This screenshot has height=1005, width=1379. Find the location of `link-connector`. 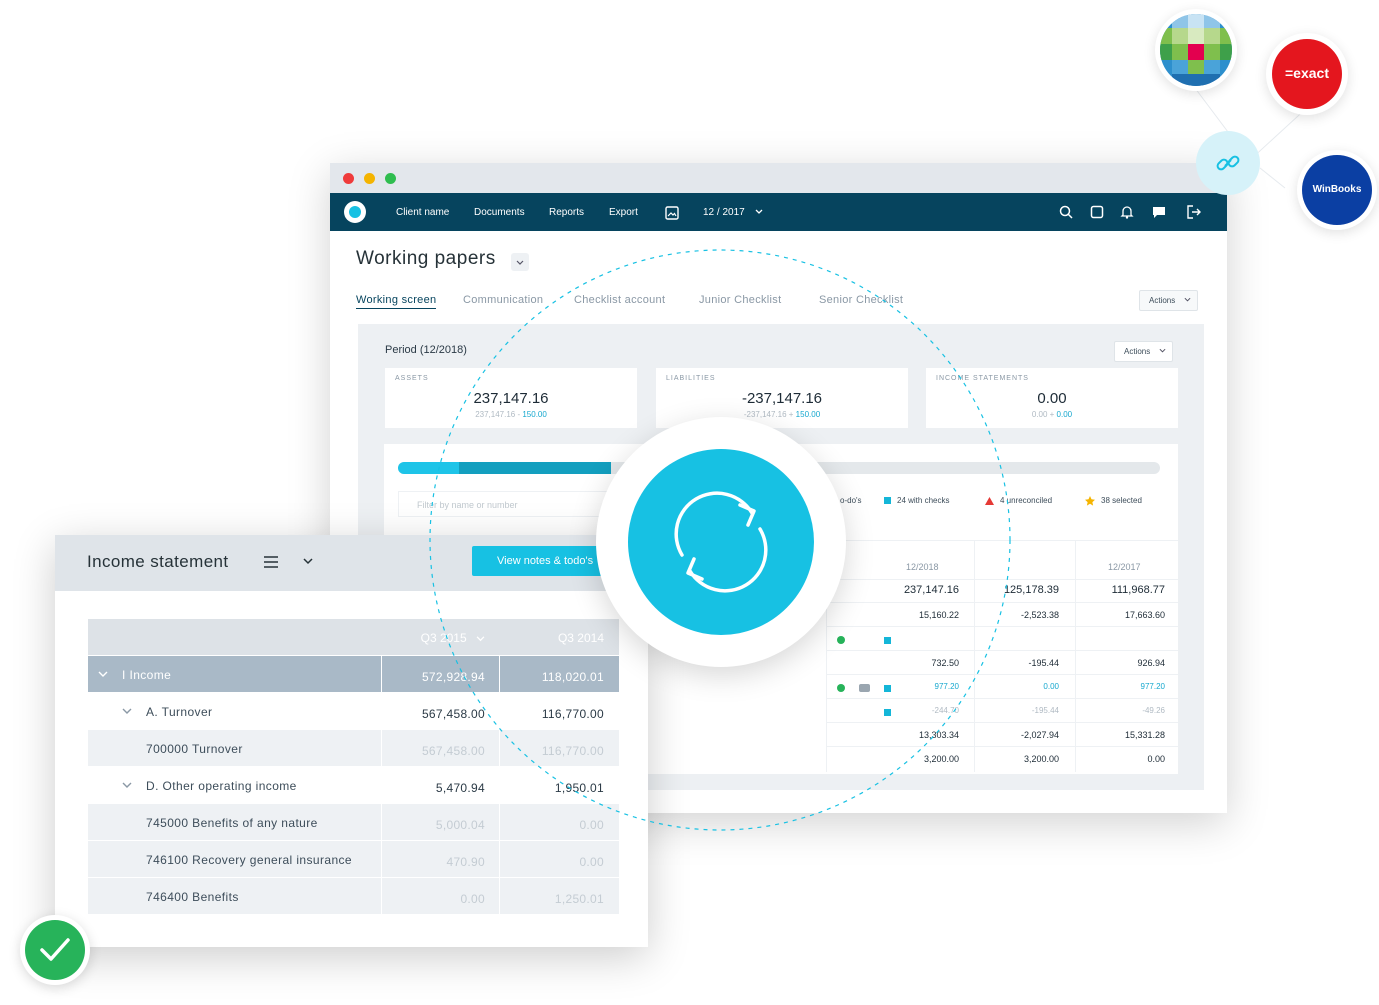

link-connector is located at coordinates (1228, 163).